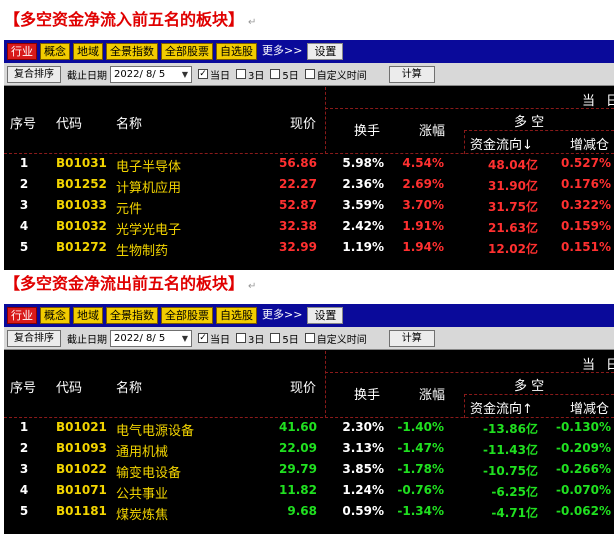  Describe the element at coordinates (423, 247) in the screenshot. I see `price-change: 1.94%` at that location.